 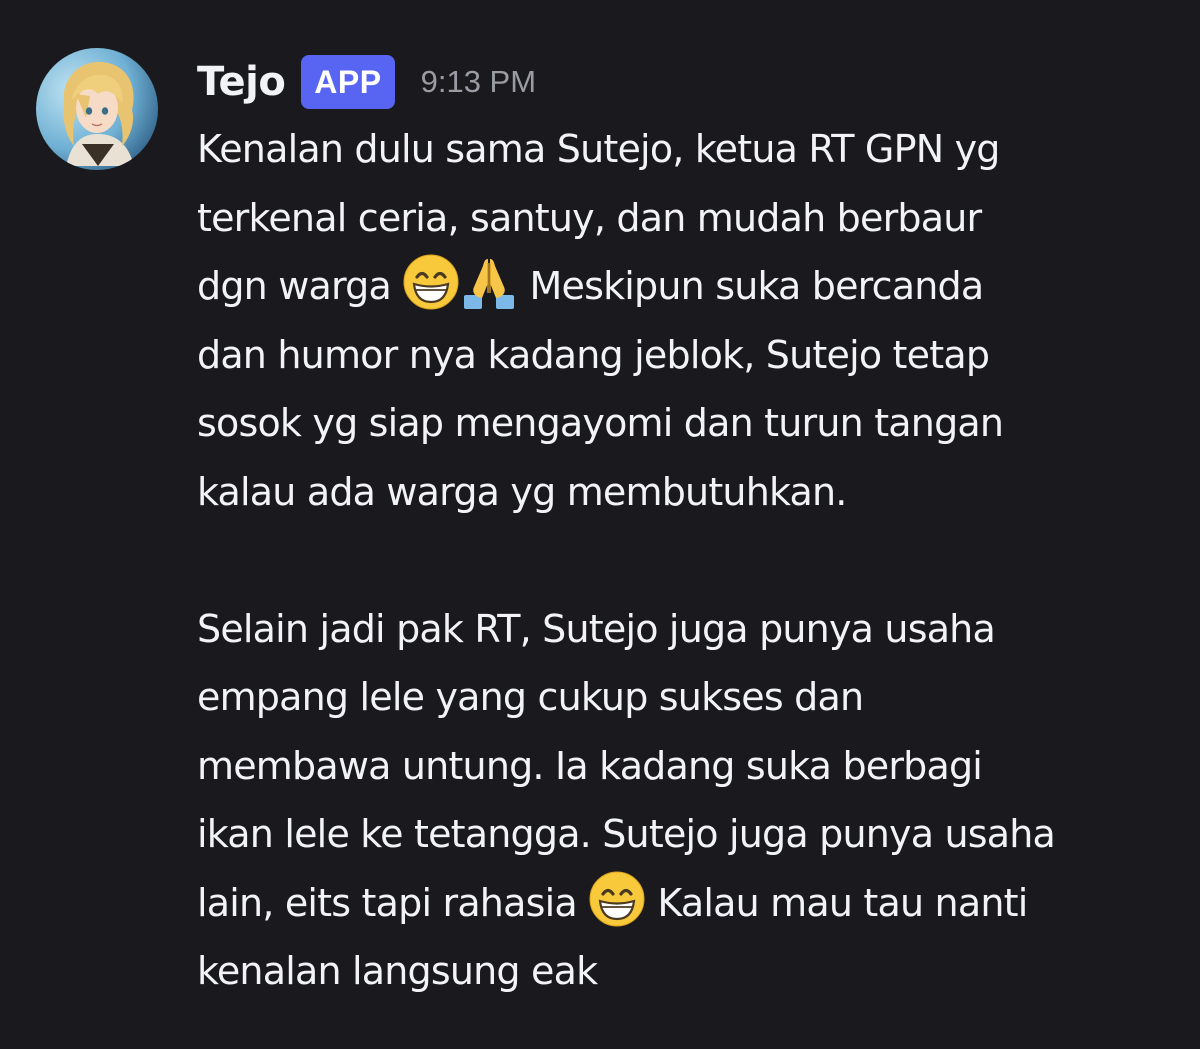 What do you see at coordinates (397, 971) in the screenshot?
I see `message-line: kenalan langsung eak` at bounding box center [397, 971].